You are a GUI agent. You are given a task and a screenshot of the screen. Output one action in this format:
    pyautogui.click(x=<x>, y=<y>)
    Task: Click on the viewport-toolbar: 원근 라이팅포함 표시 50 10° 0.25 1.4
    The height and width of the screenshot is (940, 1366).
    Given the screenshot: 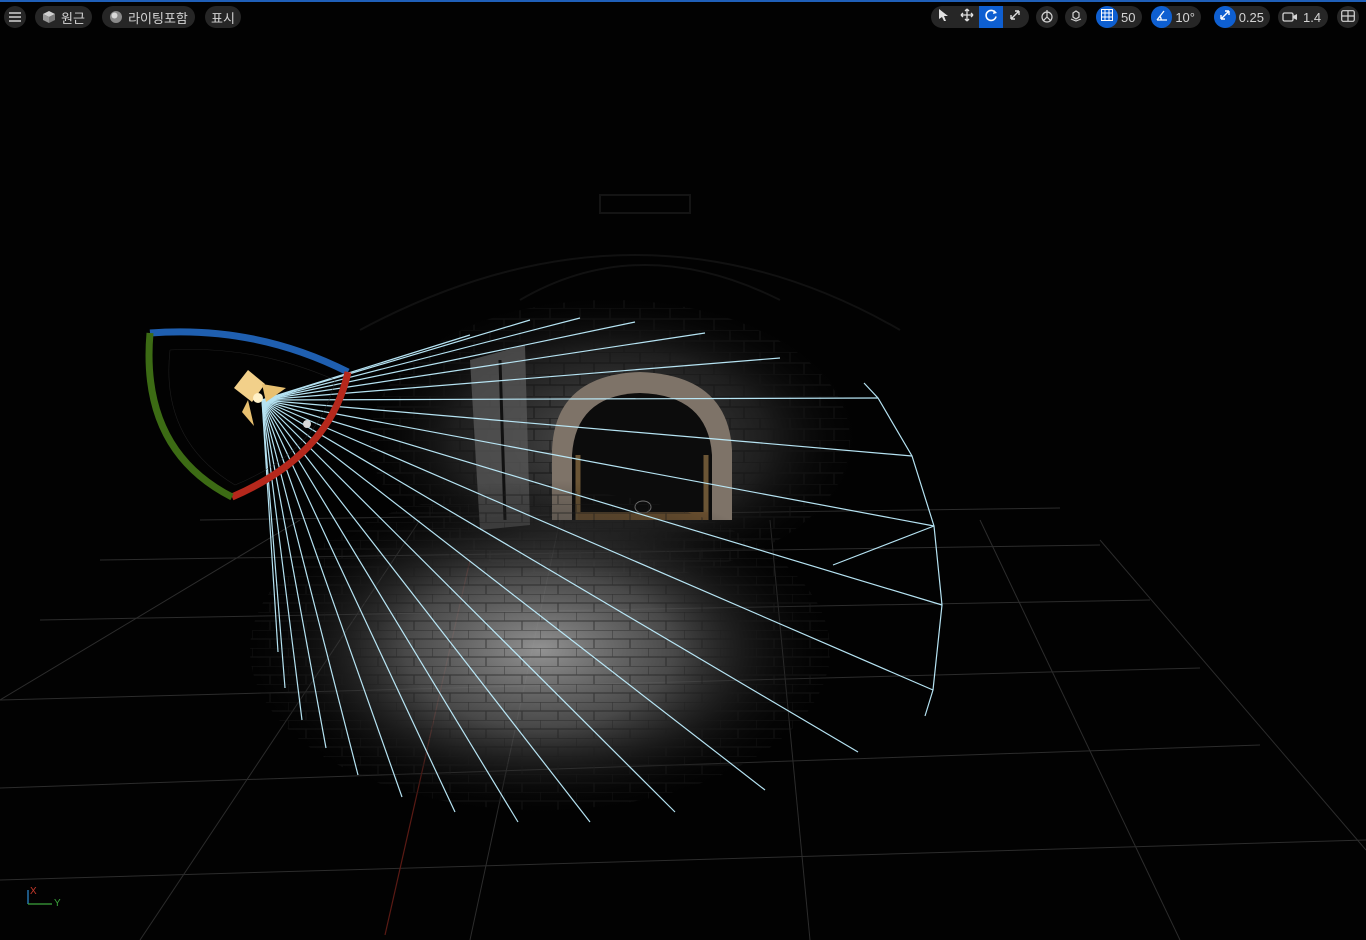 What is the action you would take?
    pyautogui.click(x=683, y=17)
    